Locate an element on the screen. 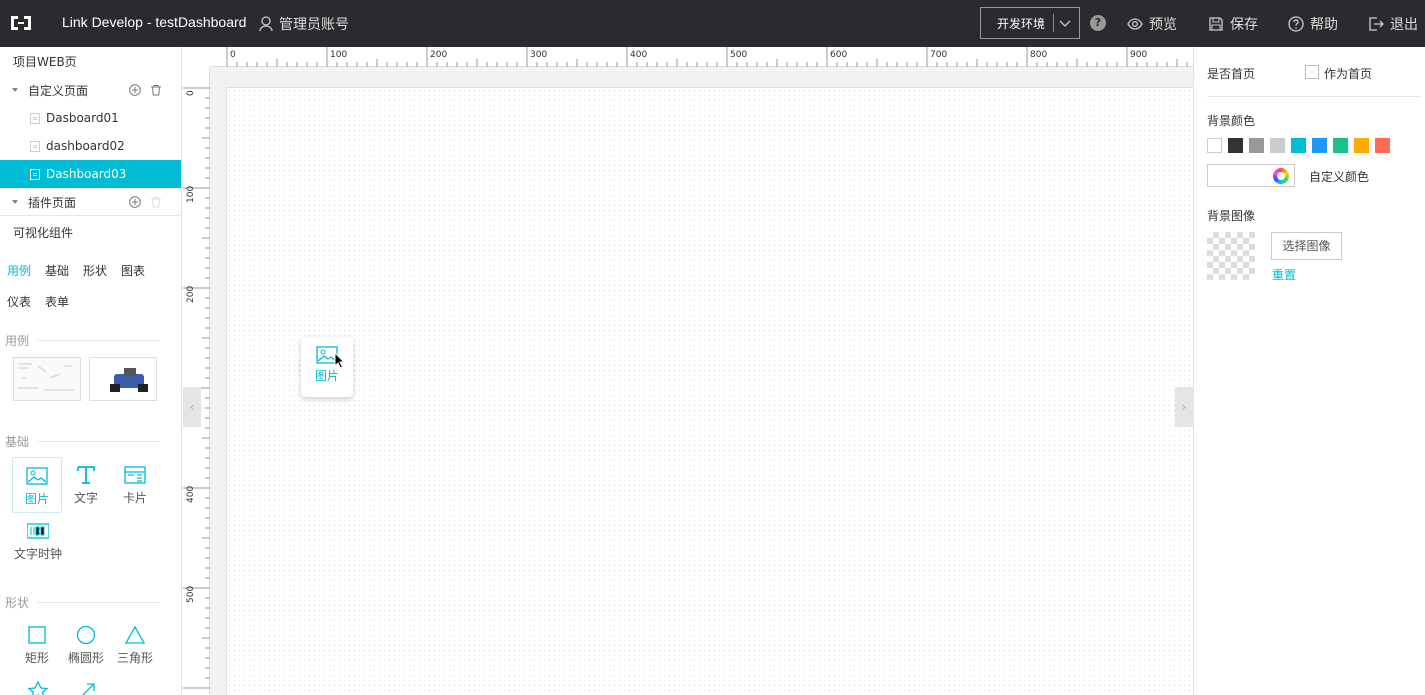 The height and width of the screenshot is (695, 1425). arrow-icon is located at coordinates (88, 688).